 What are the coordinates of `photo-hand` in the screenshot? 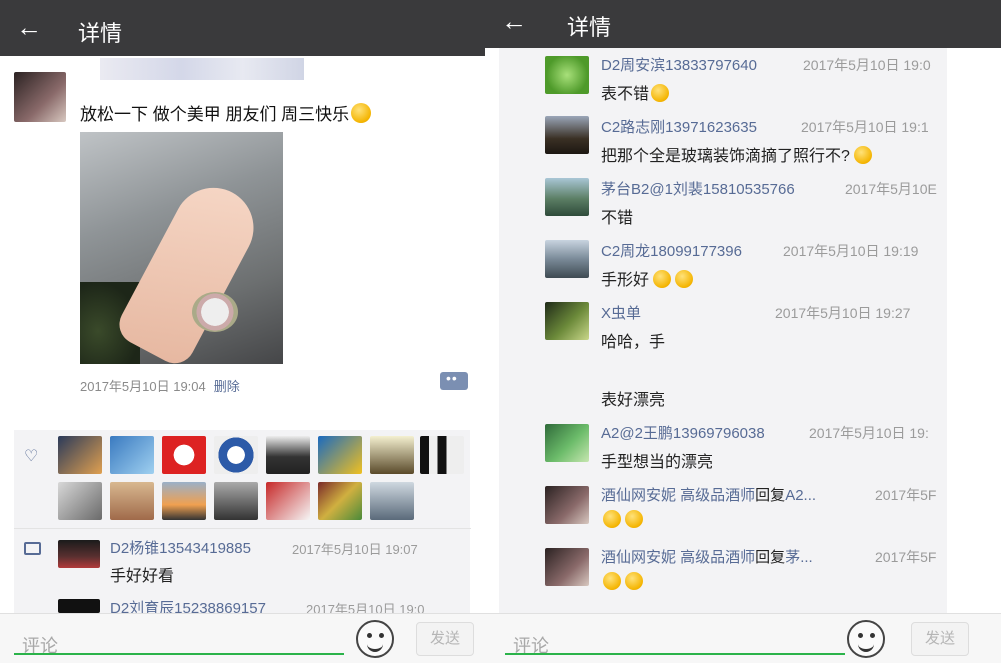 It's located at (190, 268).